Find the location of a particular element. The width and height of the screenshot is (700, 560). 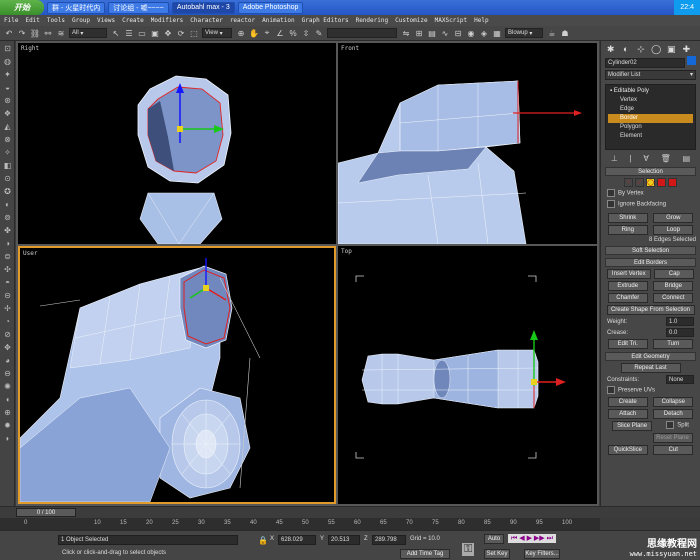

snap-toggle-icon: ⌖ is located at coordinates (267, 33).